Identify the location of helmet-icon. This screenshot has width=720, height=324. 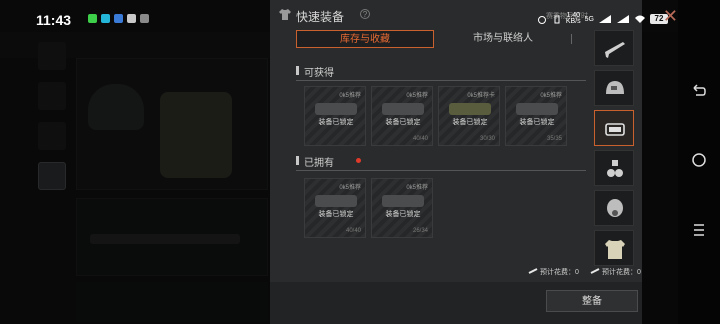
(615, 87).